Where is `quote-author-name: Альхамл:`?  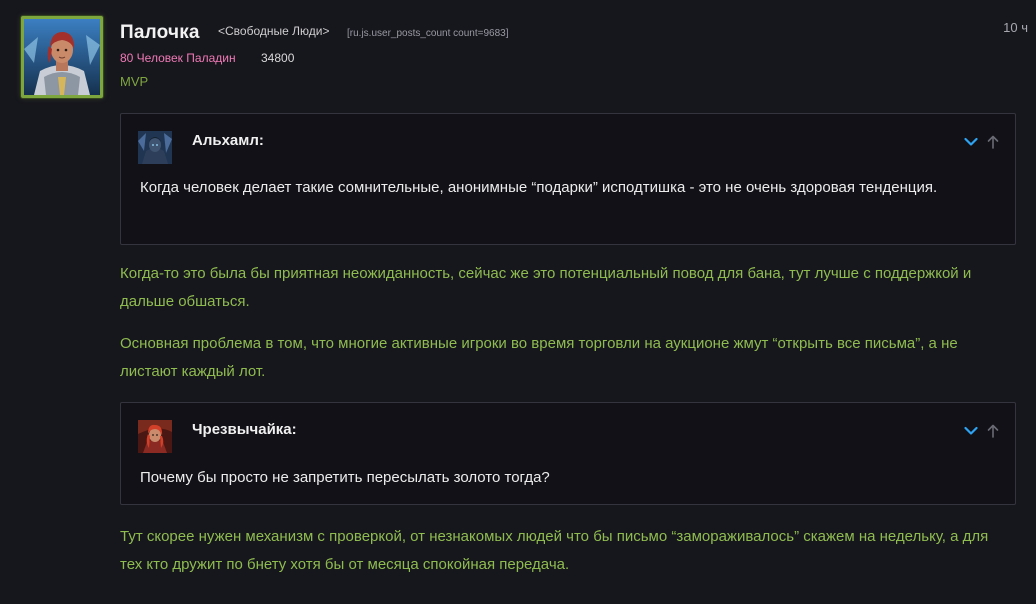
quote-author-name: Альхамл: is located at coordinates (228, 140).